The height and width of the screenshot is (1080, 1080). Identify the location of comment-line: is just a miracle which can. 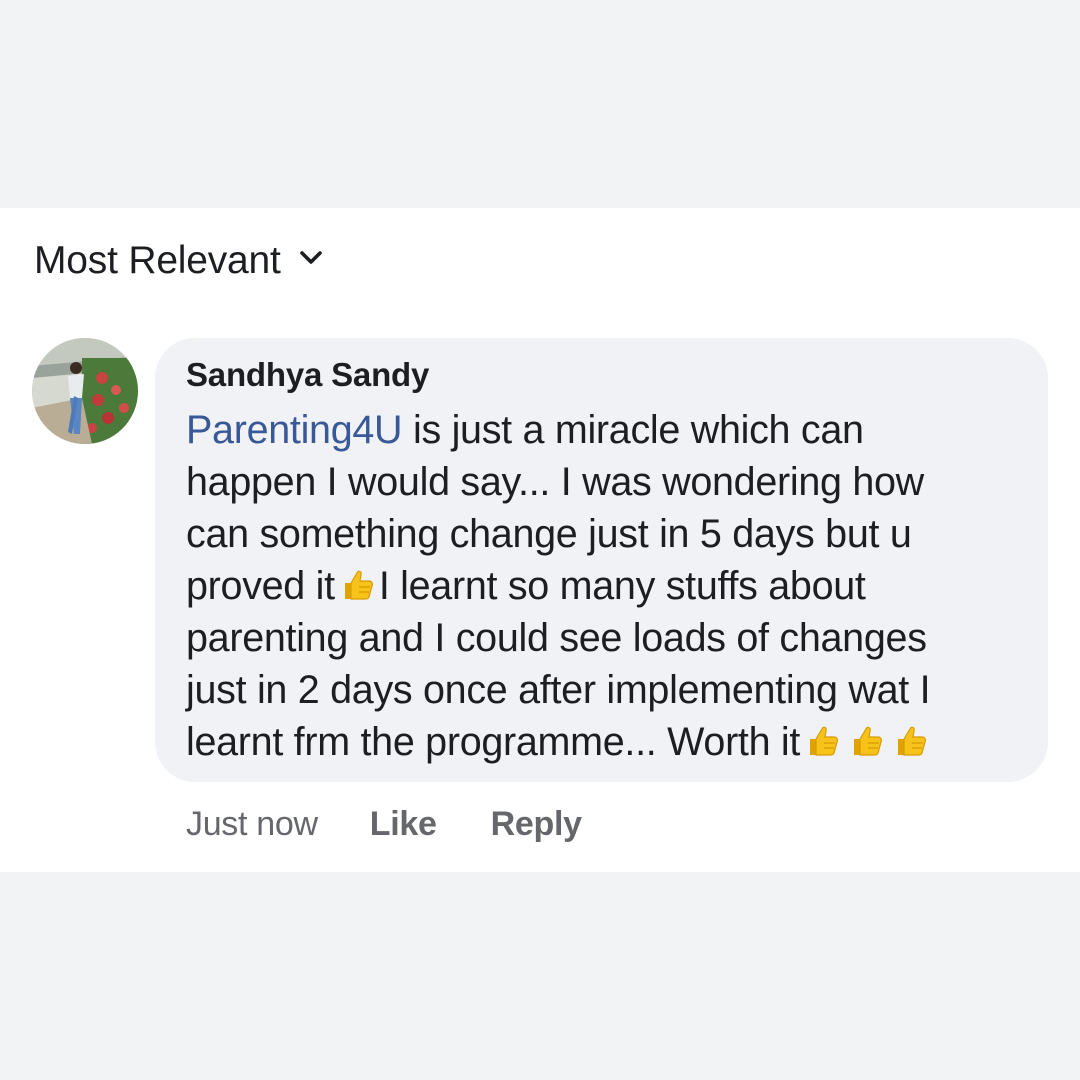
(633, 430).